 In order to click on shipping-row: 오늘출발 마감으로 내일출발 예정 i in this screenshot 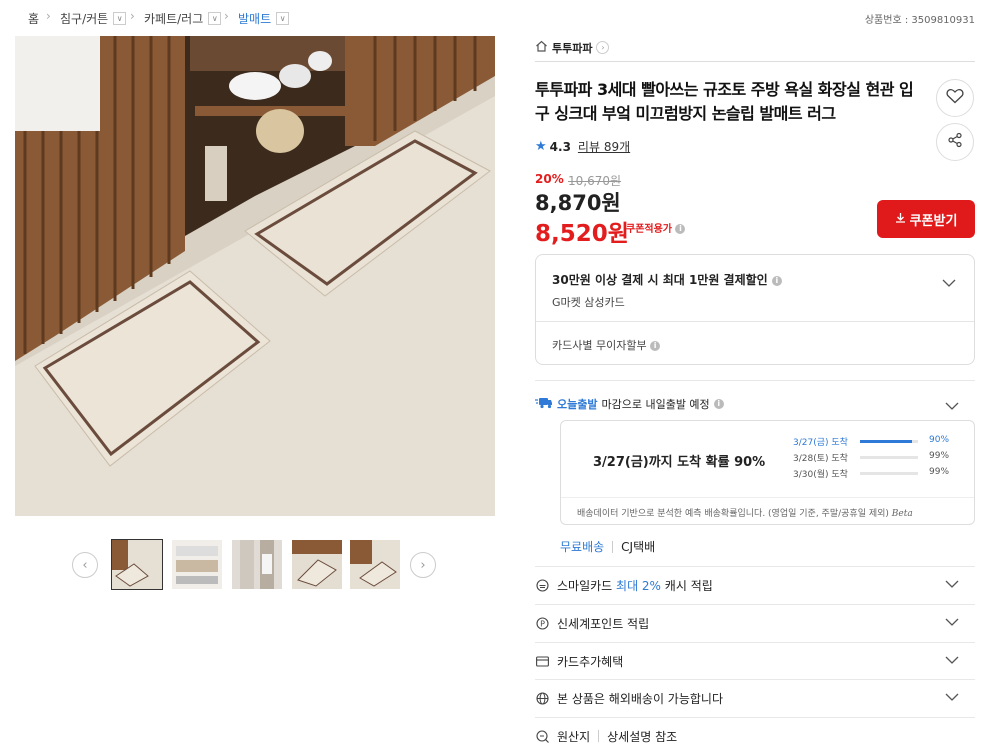, I will do `click(629, 403)`.